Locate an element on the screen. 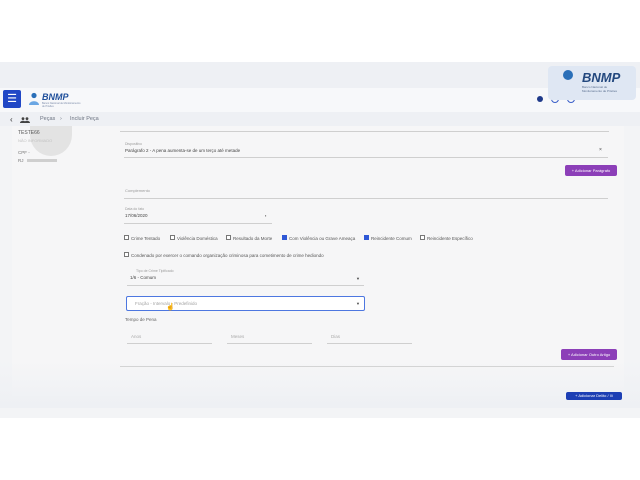 The height and width of the screenshot is (480, 640). months-field: Meses is located at coordinates (237, 336).